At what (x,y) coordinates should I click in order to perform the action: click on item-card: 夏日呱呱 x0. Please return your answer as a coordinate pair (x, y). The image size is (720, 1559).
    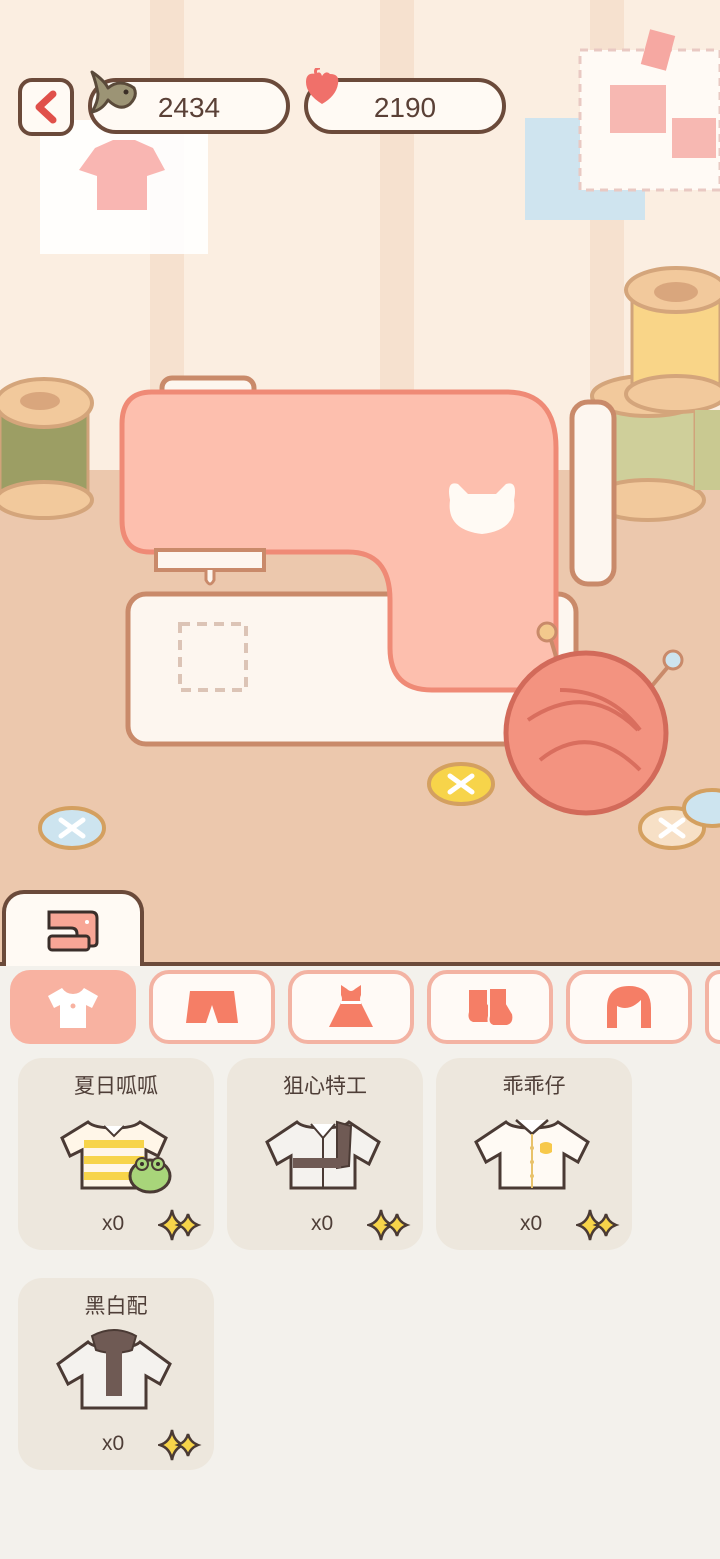
    Looking at the image, I should click on (116, 1154).